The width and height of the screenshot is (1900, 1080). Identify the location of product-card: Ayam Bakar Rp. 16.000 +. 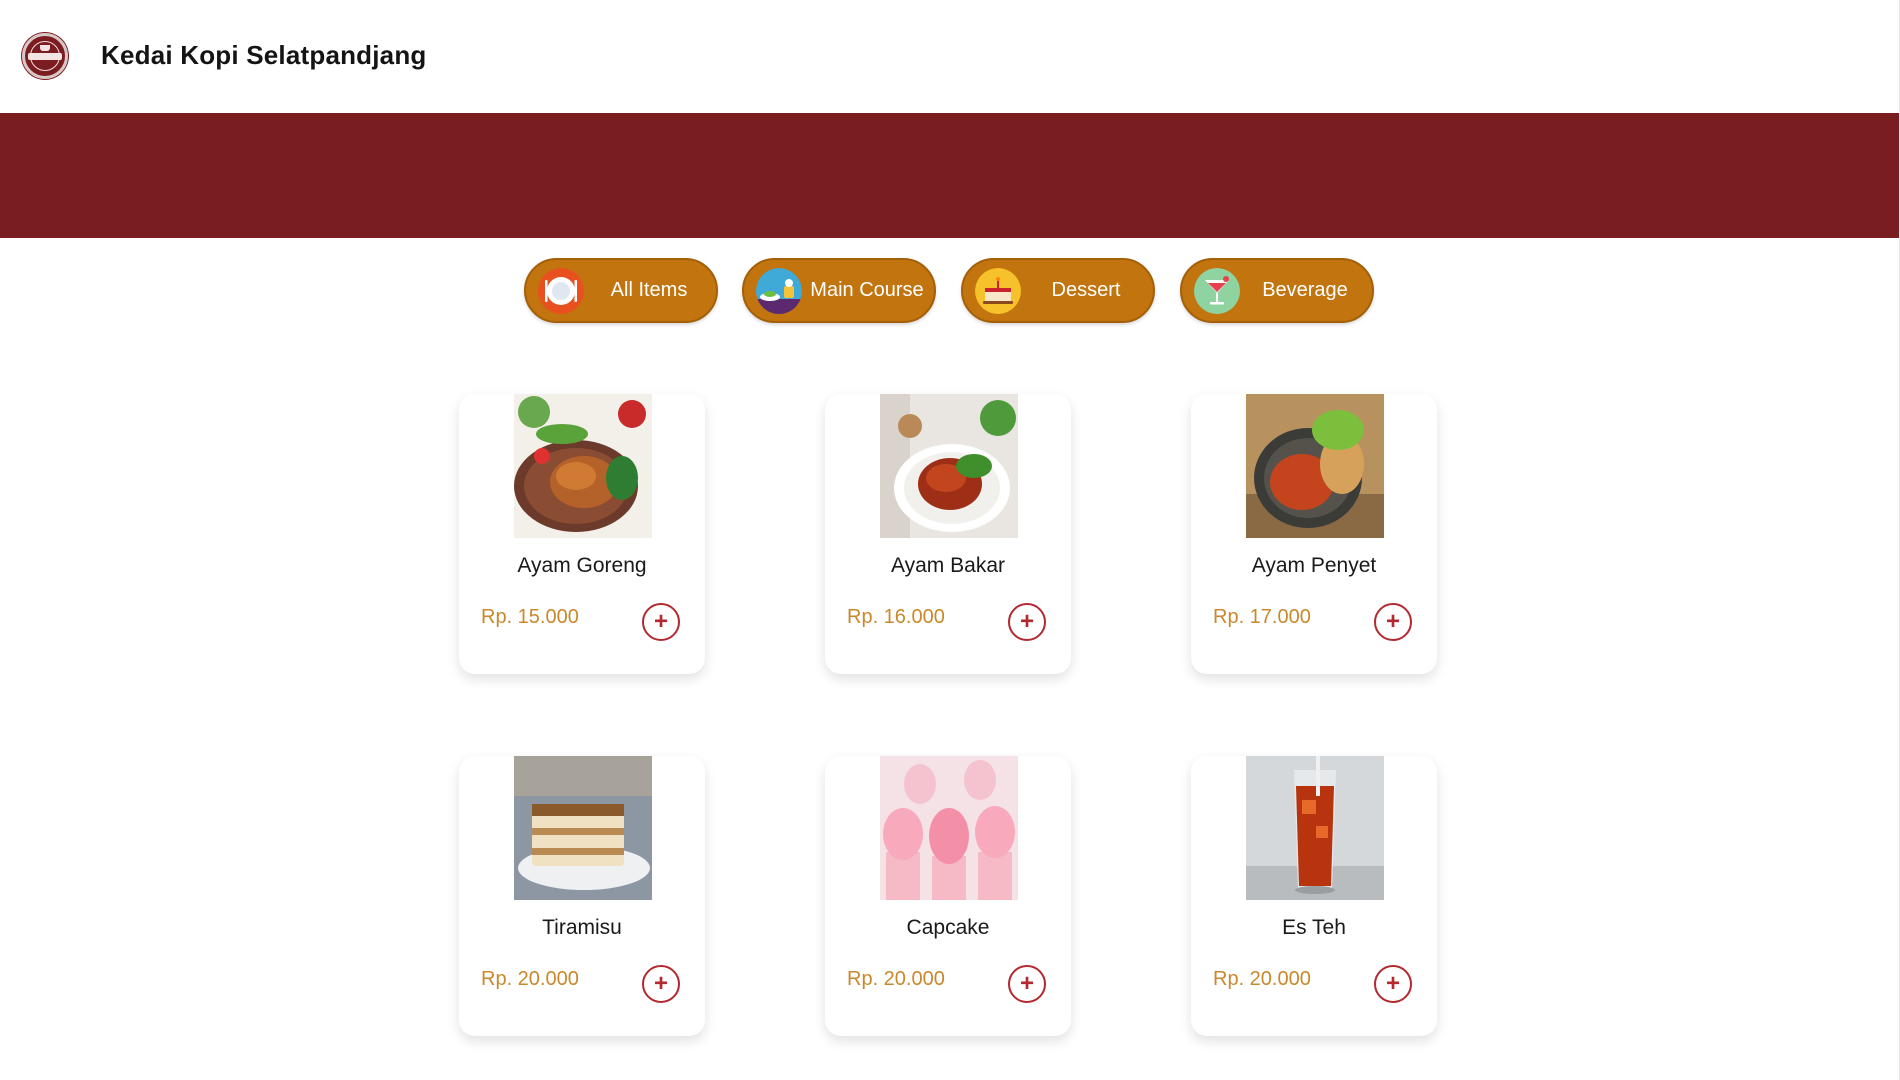
(948, 534).